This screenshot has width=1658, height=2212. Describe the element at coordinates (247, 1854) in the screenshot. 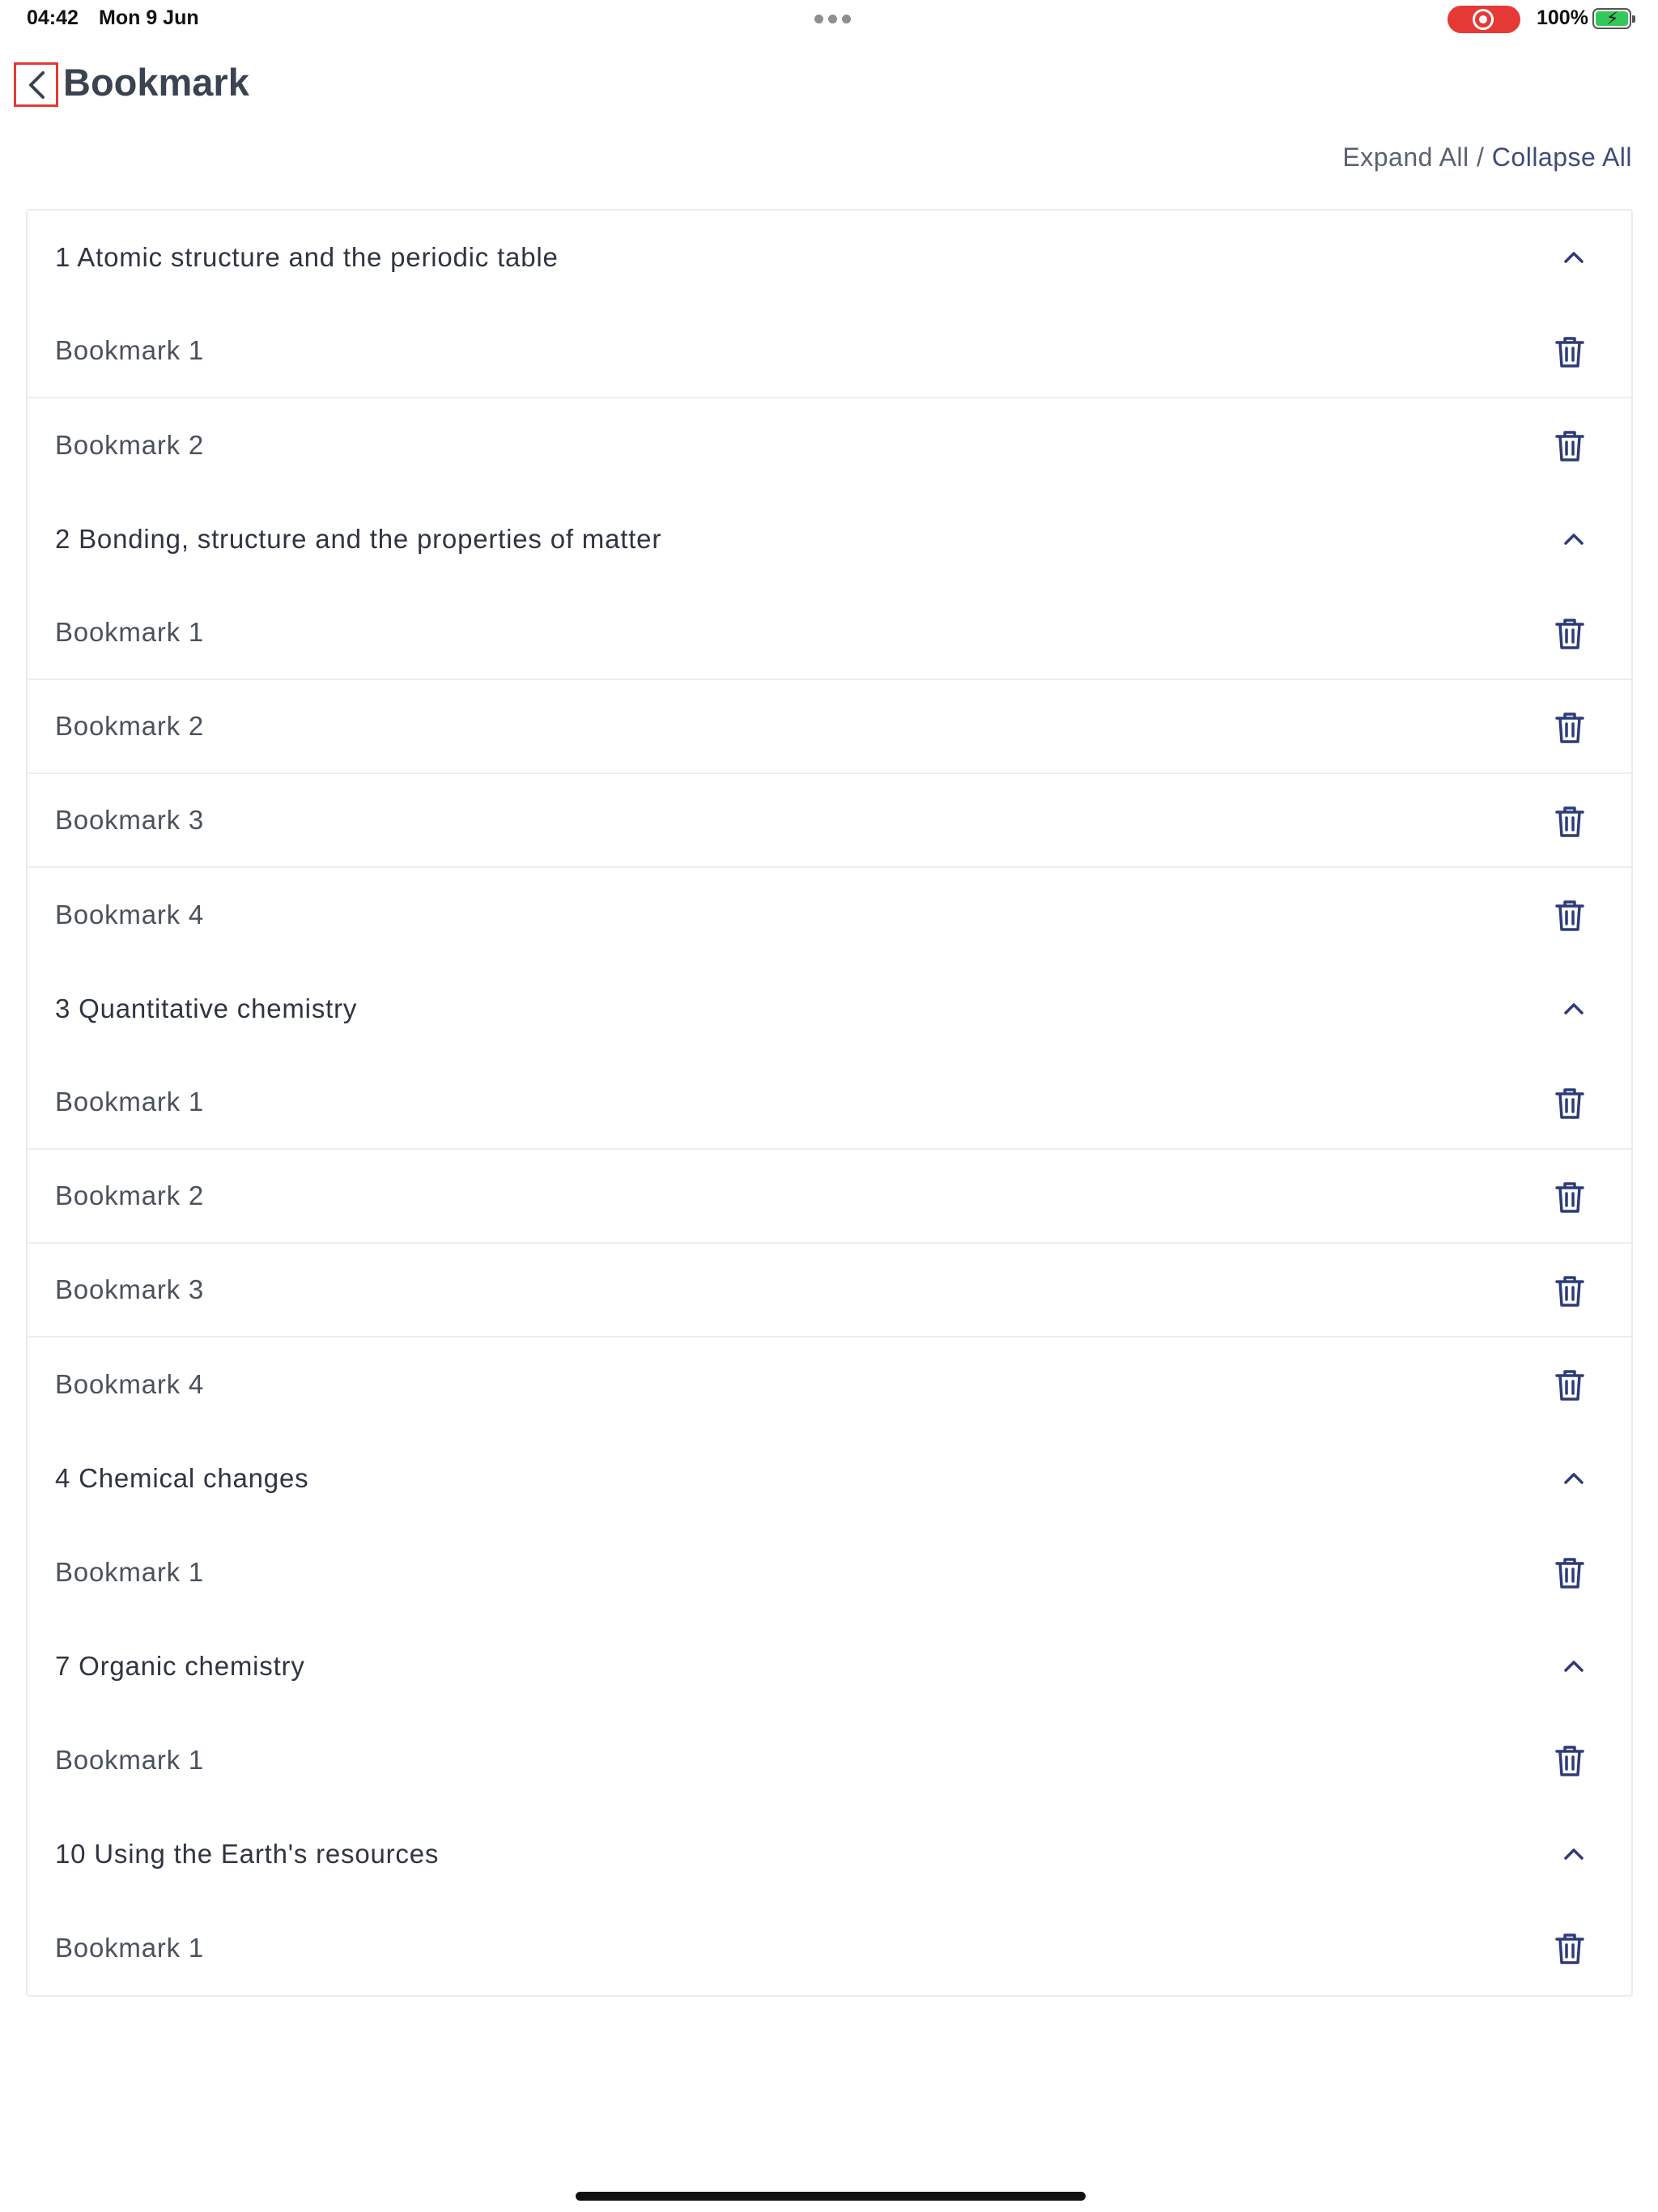

I see `section-title: 10 Using the Earth's resources` at that location.